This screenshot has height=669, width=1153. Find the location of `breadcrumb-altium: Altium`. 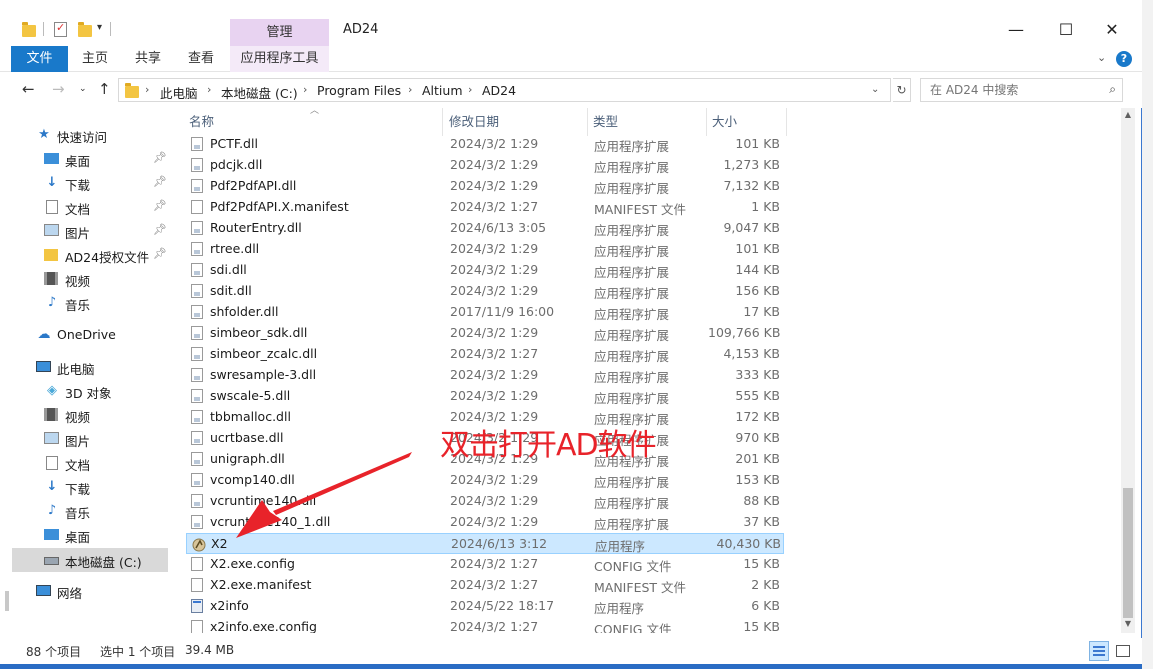

breadcrumb-altium: Altium is located at coordinates (442, 90).